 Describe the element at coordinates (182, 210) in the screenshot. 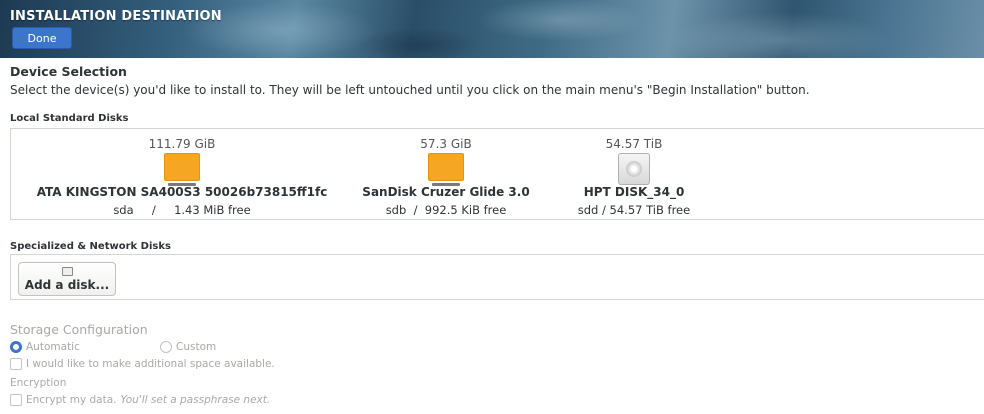

I see `disk-info: sda / 1.43 MiB free` at that location.